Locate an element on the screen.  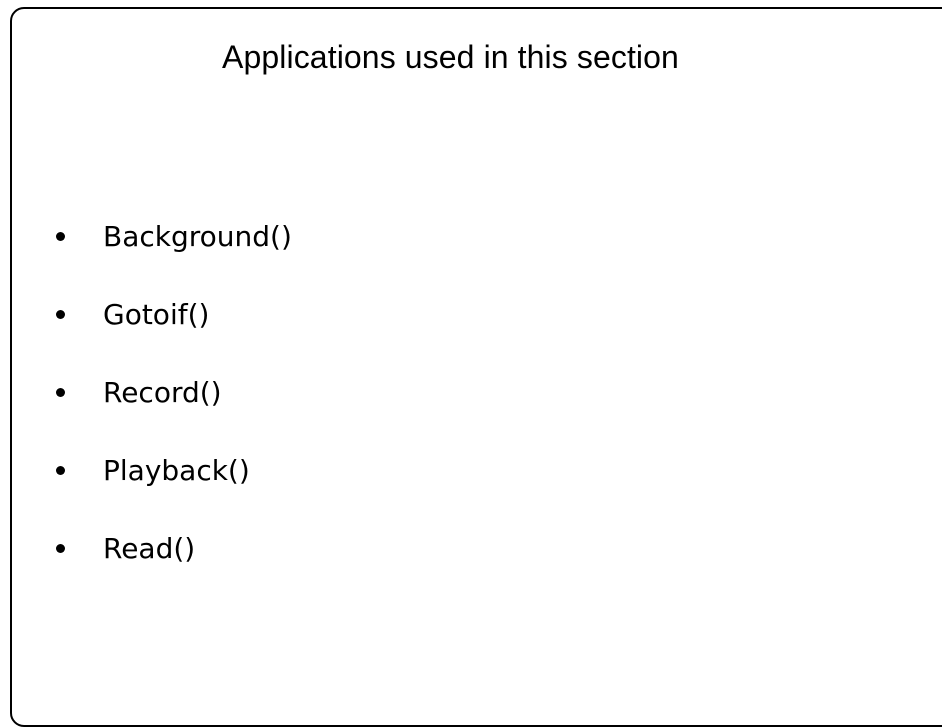
list-item-label: Record() is located at coordinates (162, 392).